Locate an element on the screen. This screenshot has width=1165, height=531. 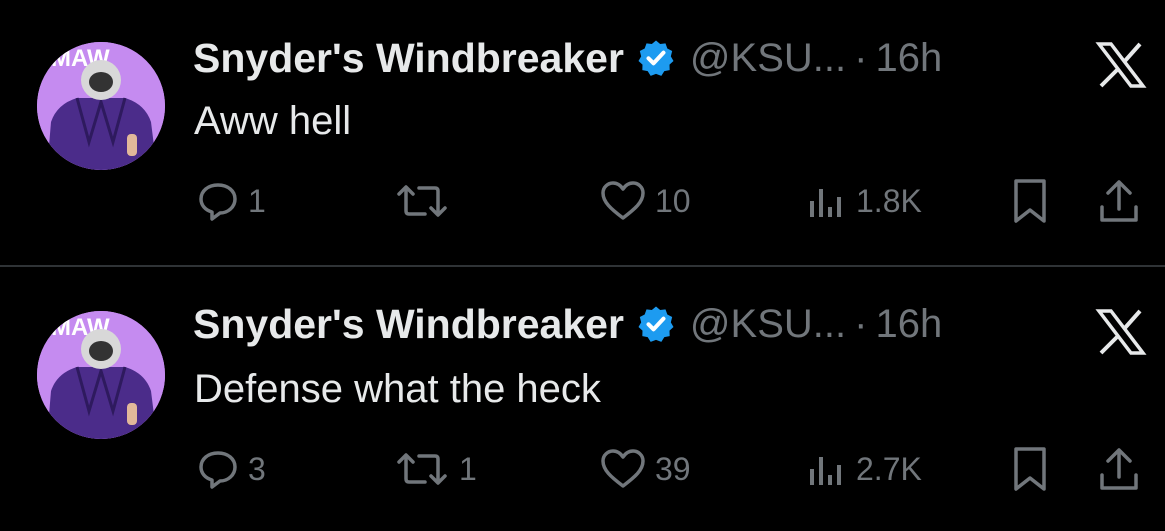
reply-button: 3 is located at coordinates (231, 469).